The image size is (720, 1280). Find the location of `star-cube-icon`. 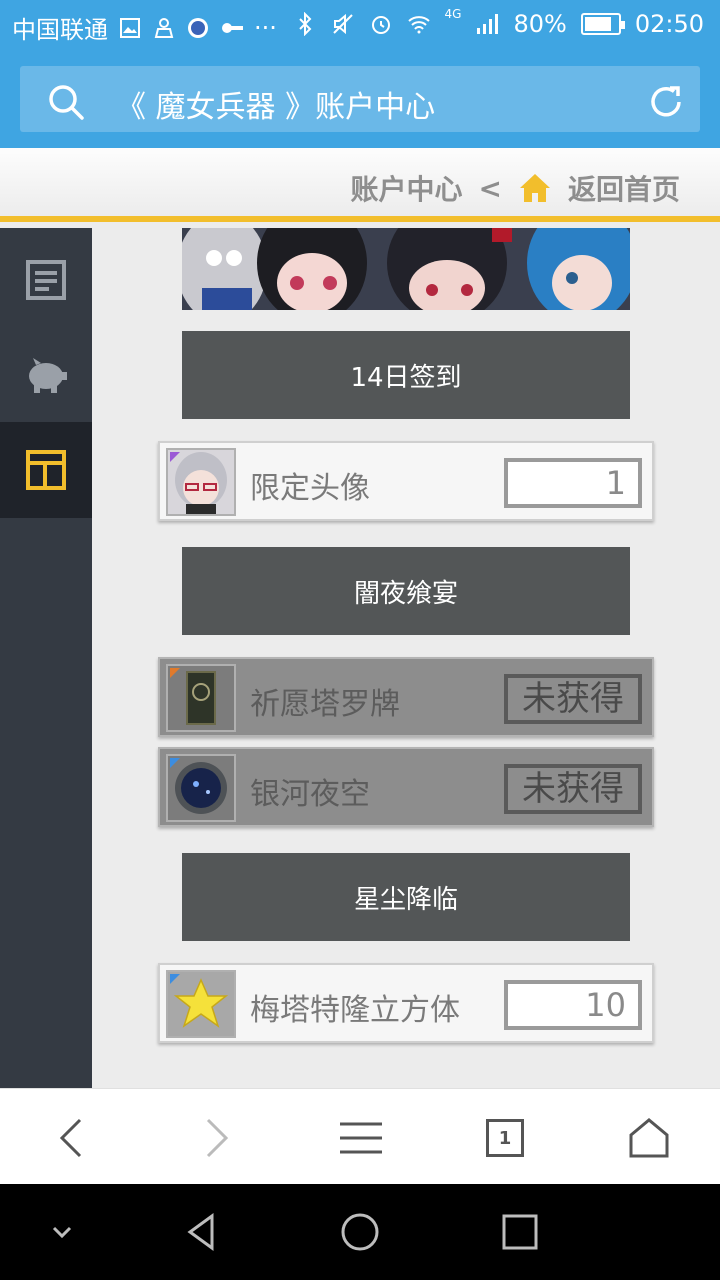

star-cube-icon is located at coordinates (201, 1004).